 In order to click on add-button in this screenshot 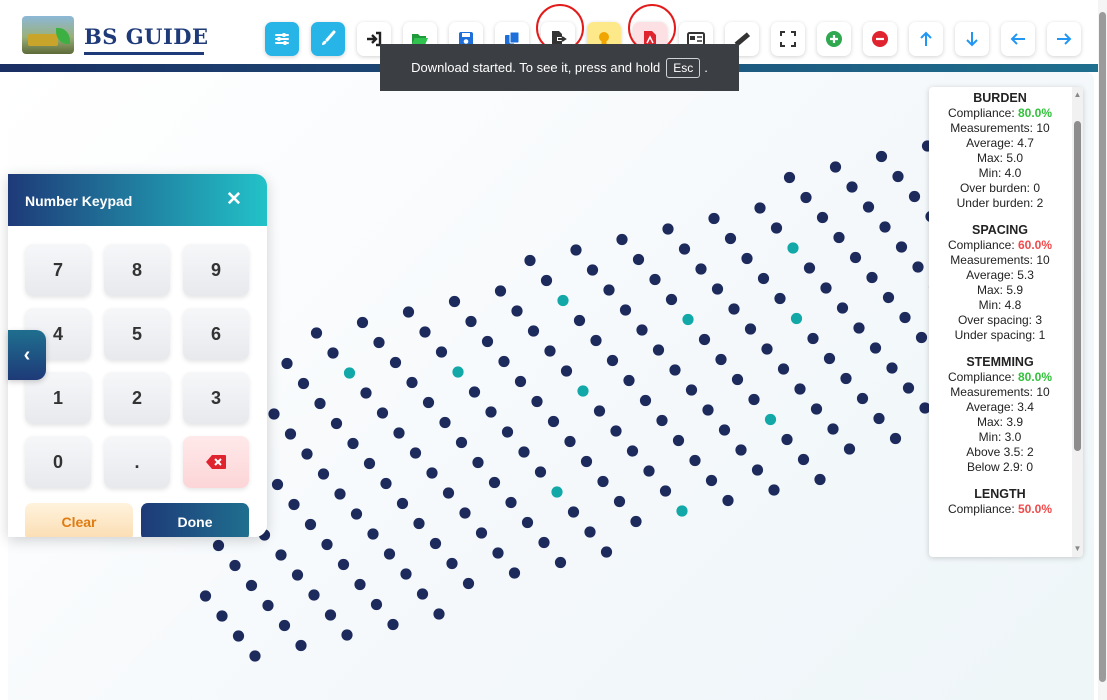, I will do `click(834, 39)`.